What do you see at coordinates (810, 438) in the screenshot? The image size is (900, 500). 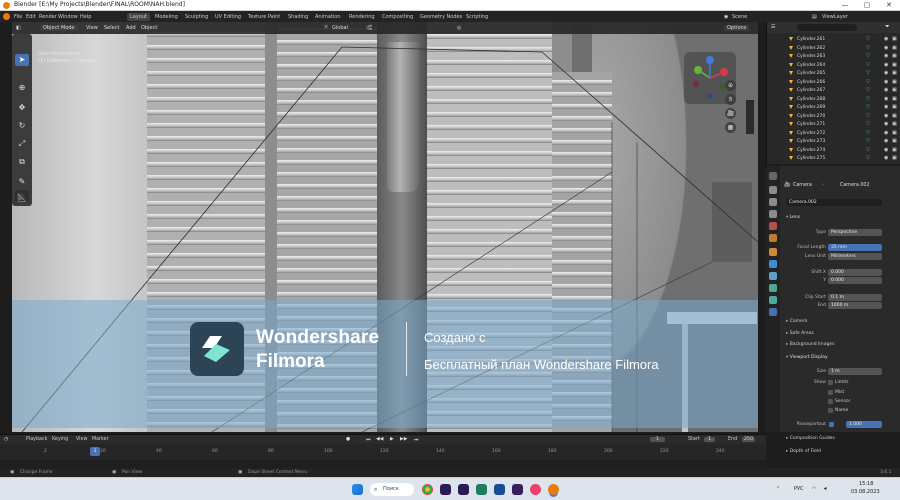 I see `composition-guides-subsection: Composition Guides` at bounding box center [810, 438].